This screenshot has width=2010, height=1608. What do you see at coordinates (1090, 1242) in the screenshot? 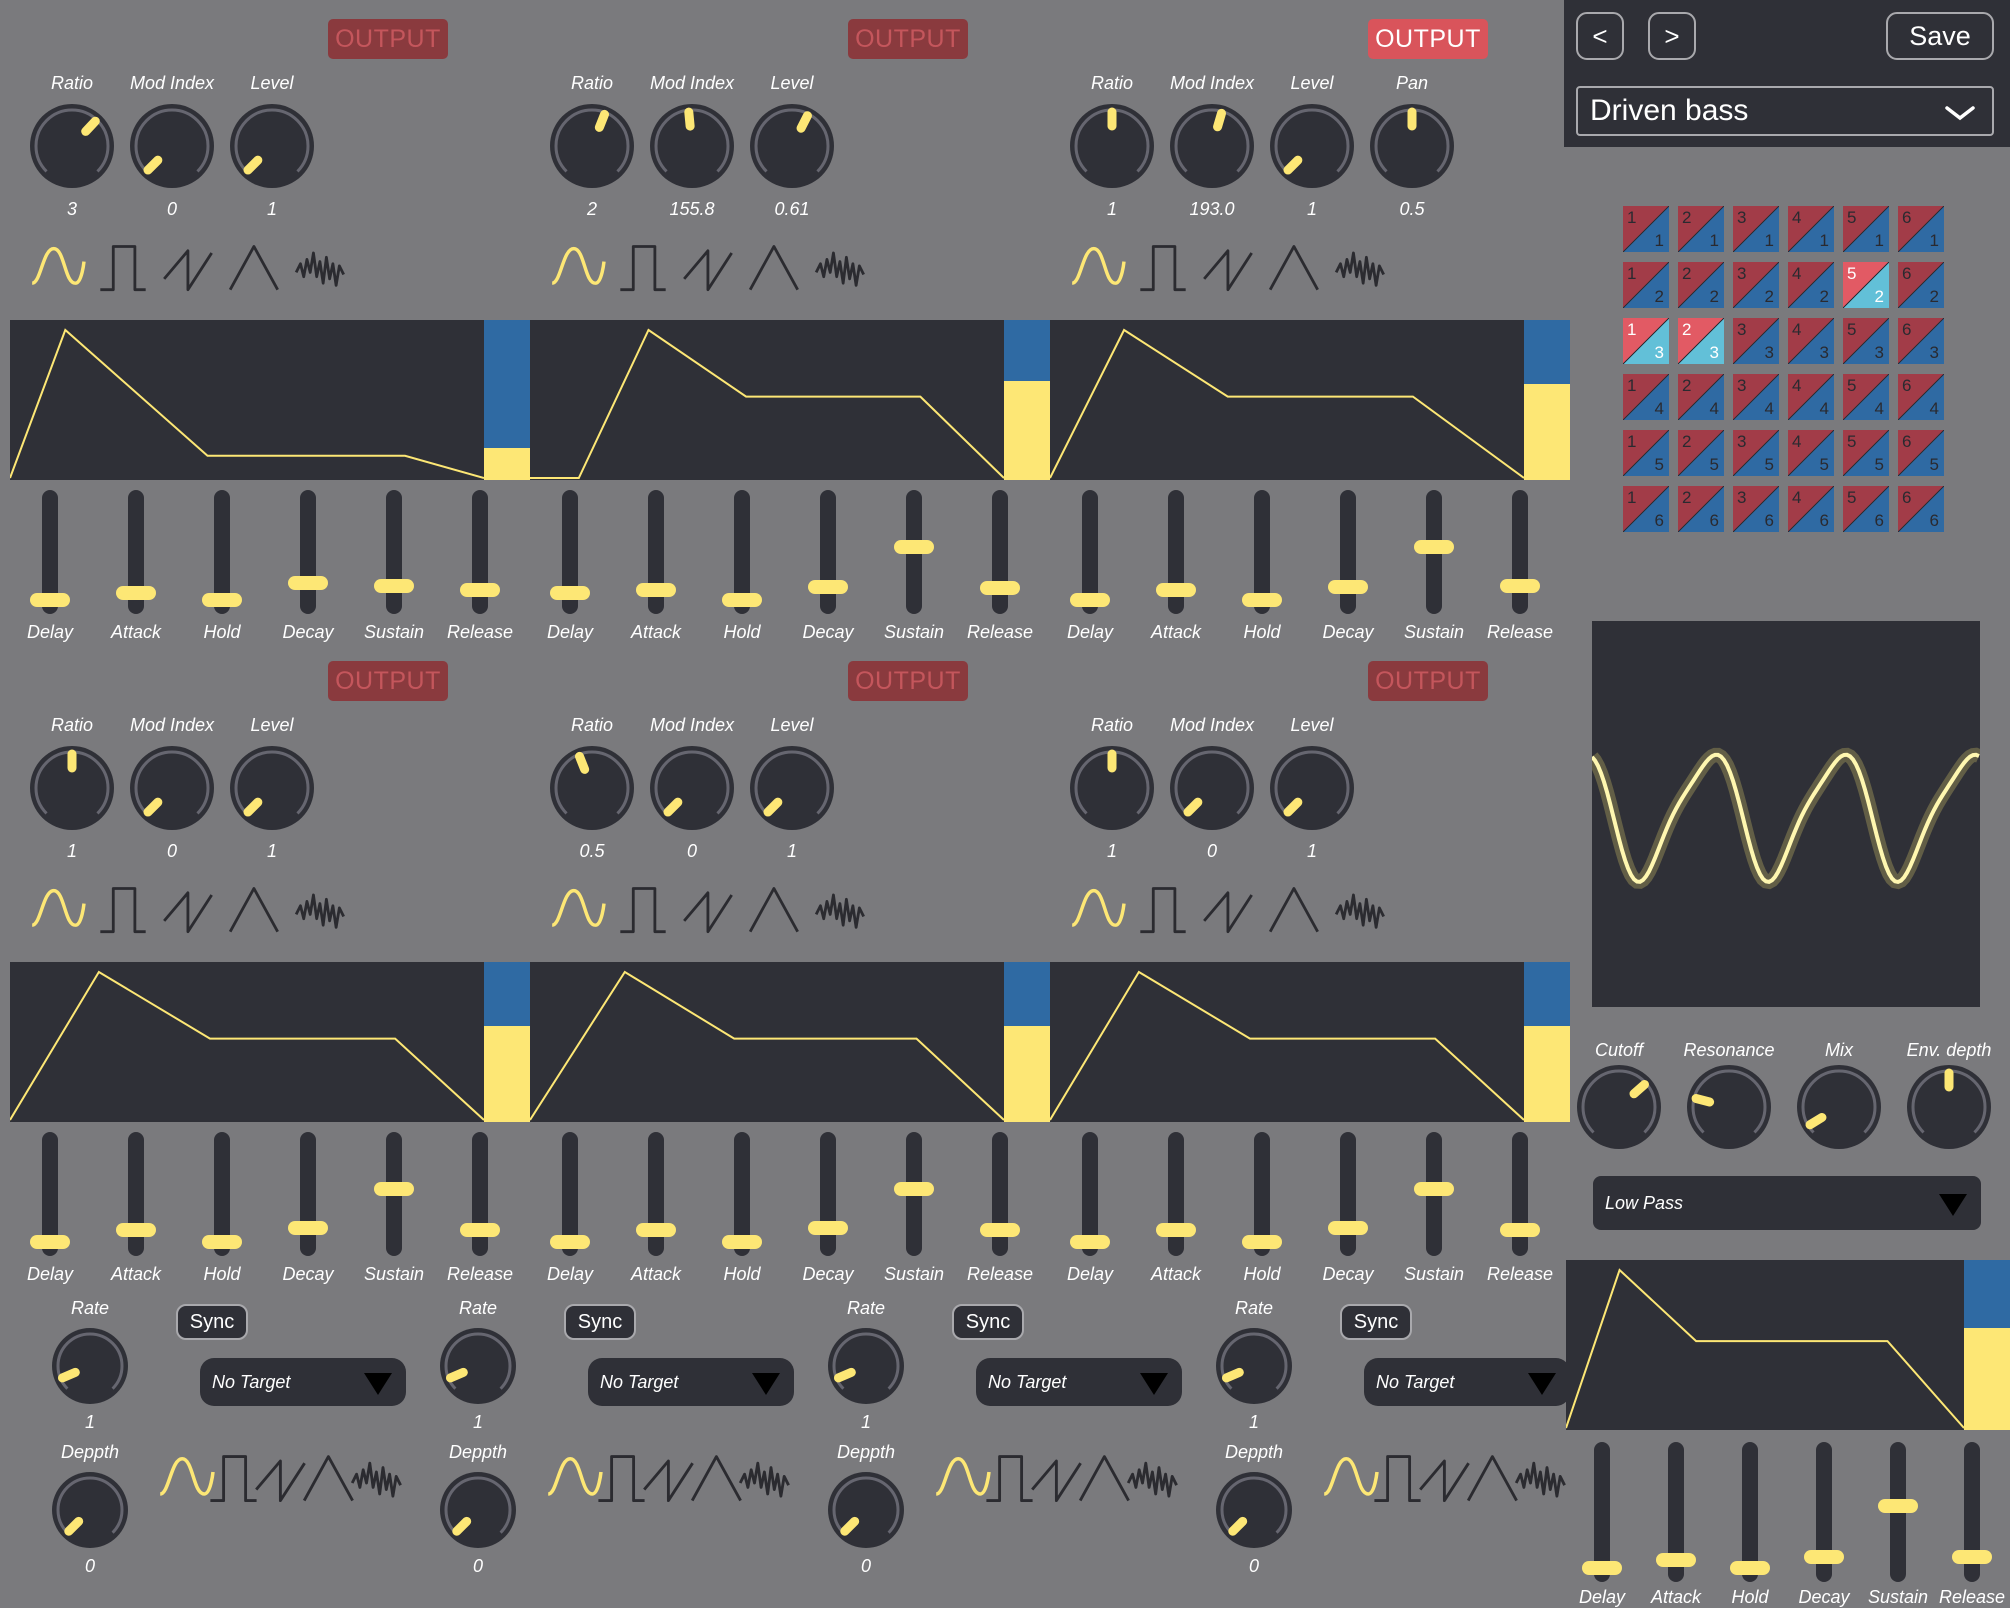
I see `op6-delay-slider-thumb` at bounding box center [1090, 1242].